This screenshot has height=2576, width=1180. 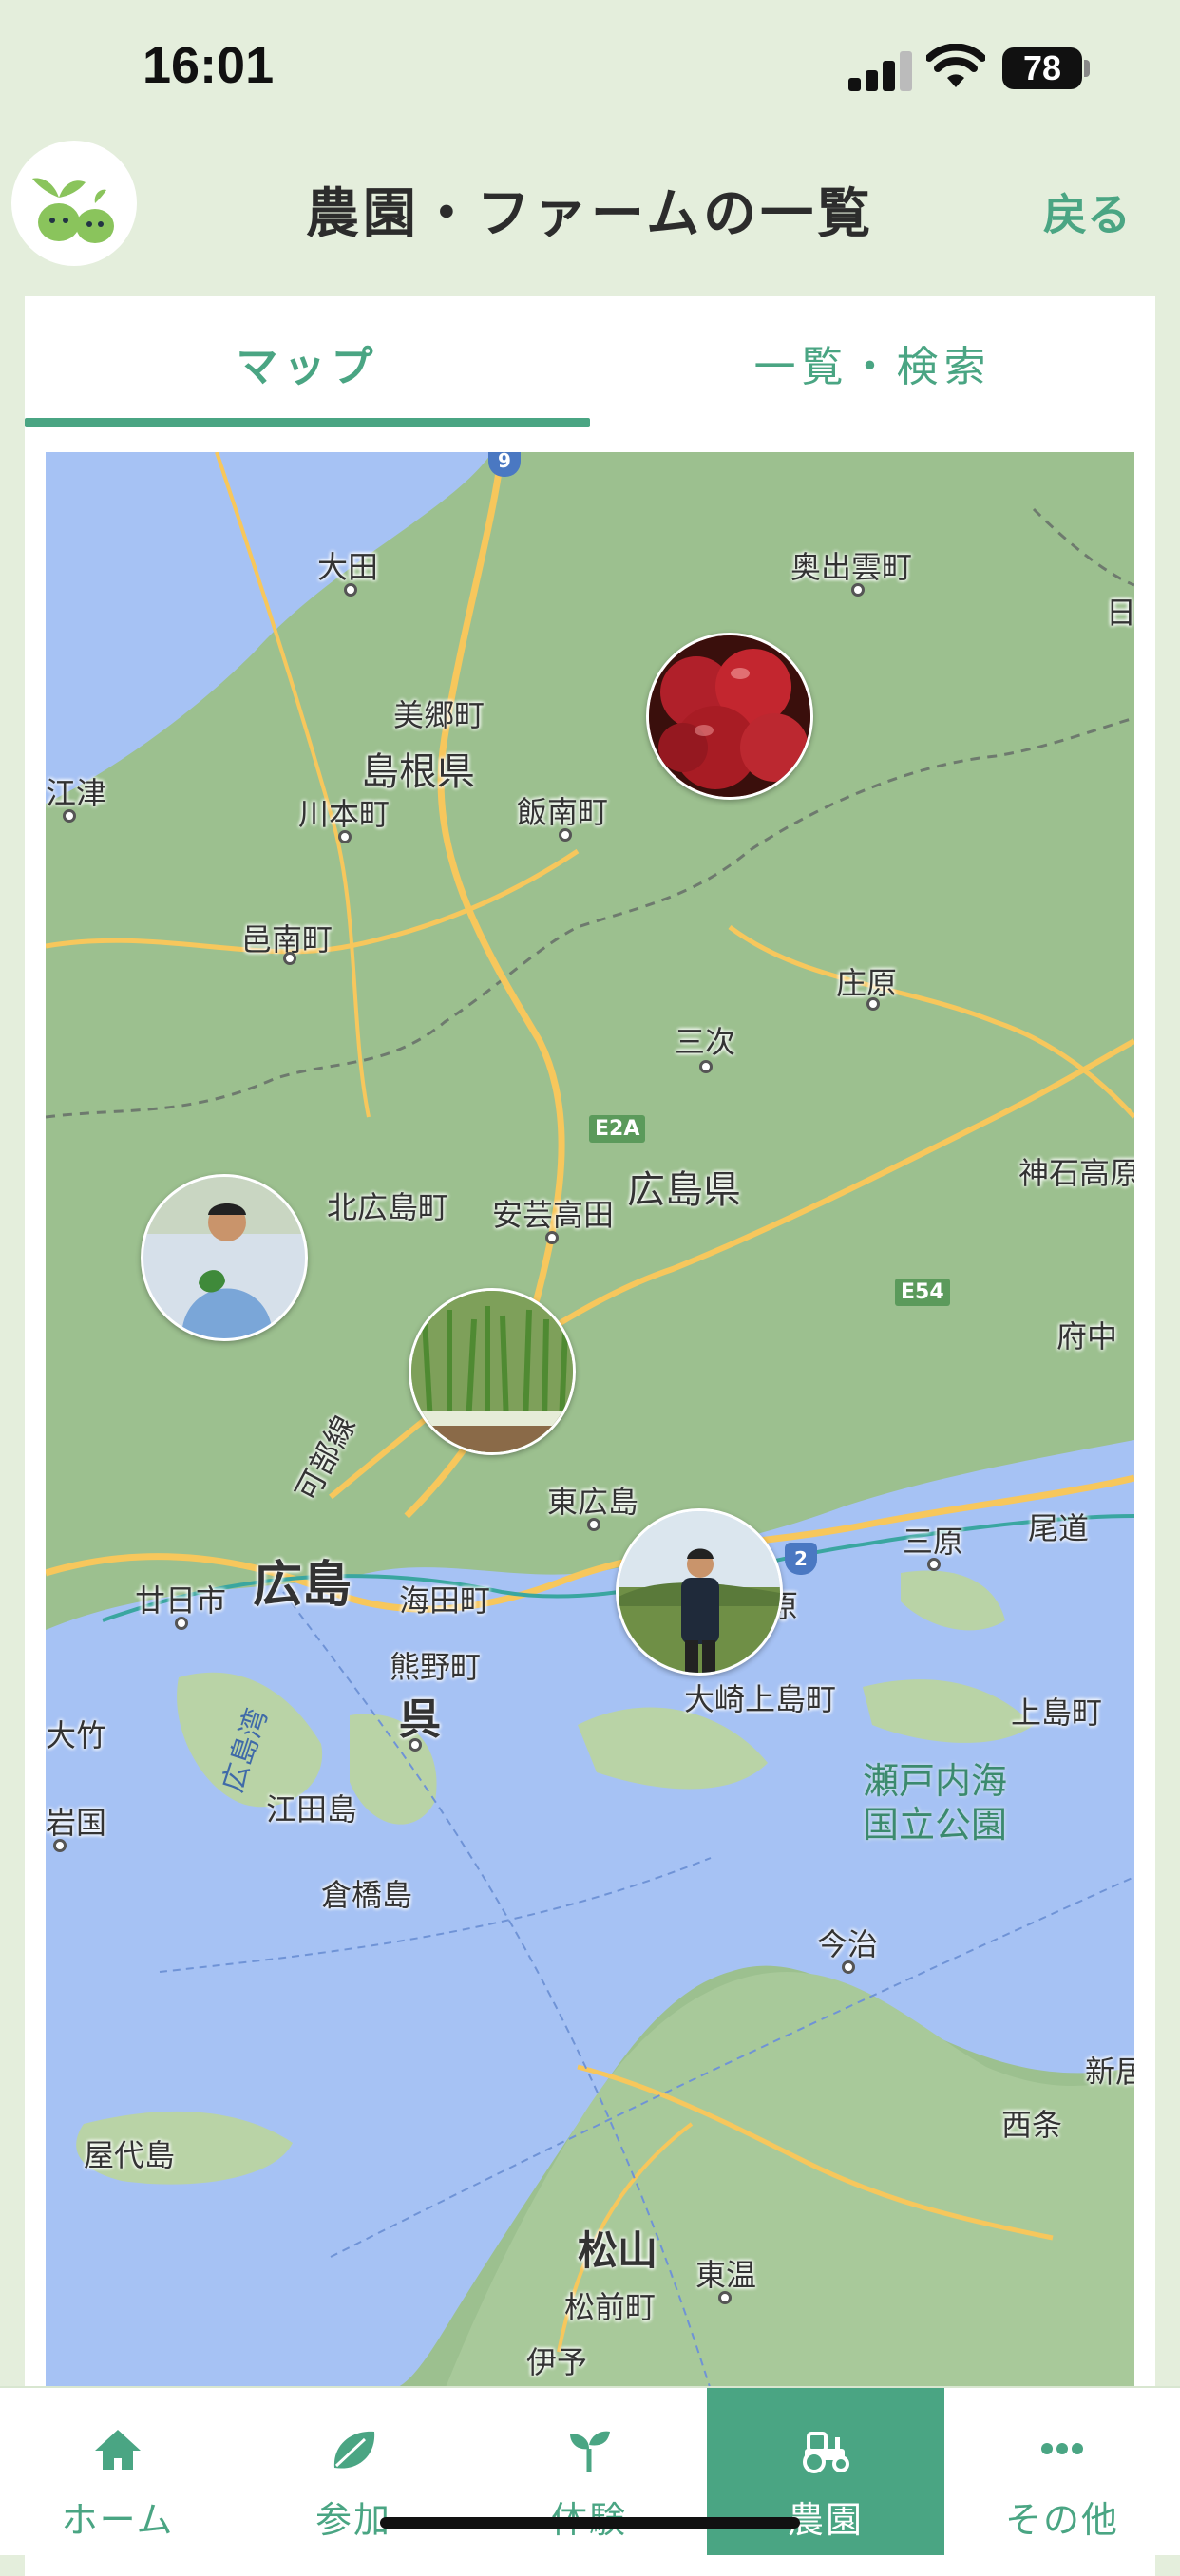 What do you see at coordinates (367, 1895) in the screenshot?
I see `map-label-kurahashi: 倉橋島` at bounding box center [367, 1895].